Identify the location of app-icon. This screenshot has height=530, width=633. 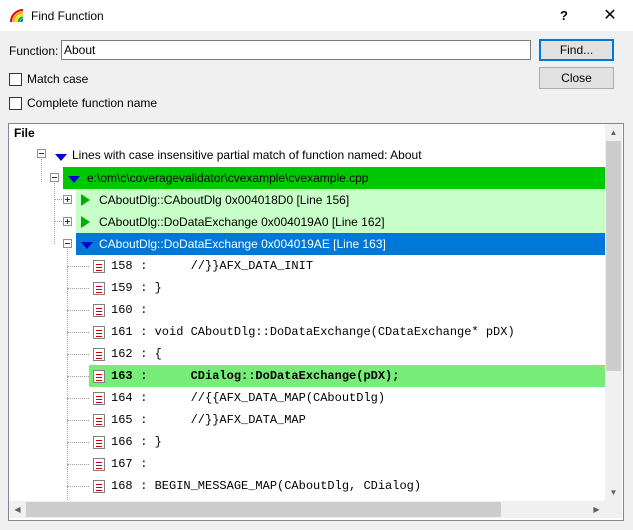
(17, 16).